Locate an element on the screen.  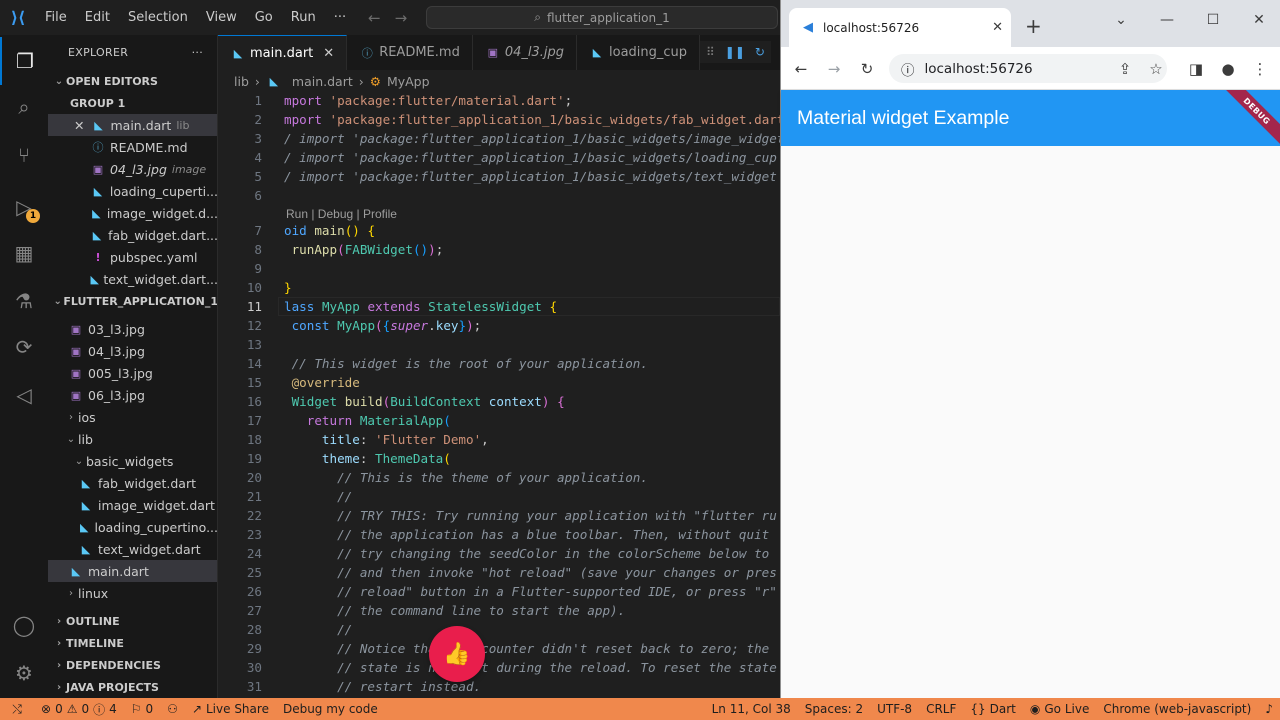
bookmark-star-icon: ☆ is located at coordinates (1156, 69).